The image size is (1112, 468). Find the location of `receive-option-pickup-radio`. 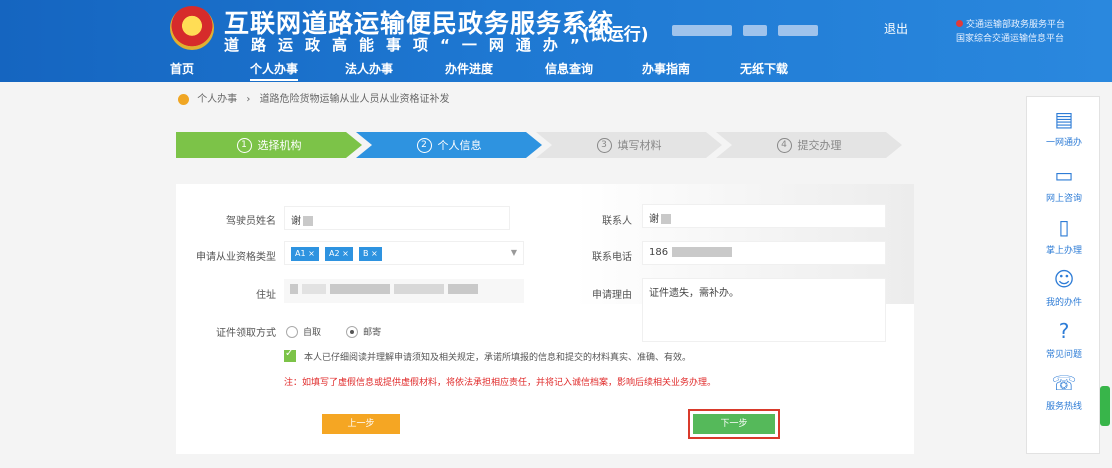

receive-option-pickup-radio is located at coordinates (292, 331).